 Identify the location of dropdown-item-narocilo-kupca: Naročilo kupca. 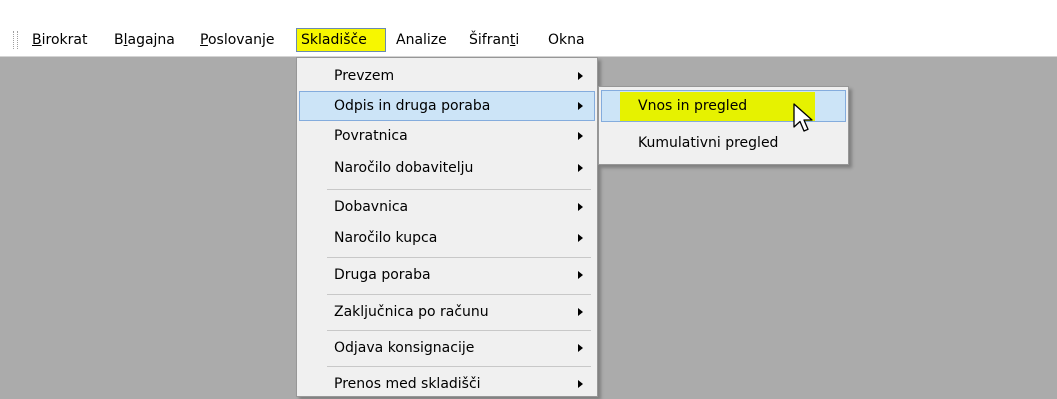
(447, 238).